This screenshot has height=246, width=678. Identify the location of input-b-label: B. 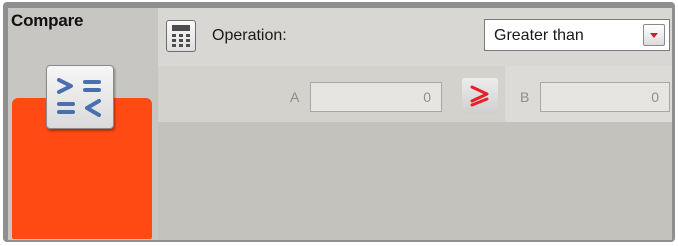
(525, 97).